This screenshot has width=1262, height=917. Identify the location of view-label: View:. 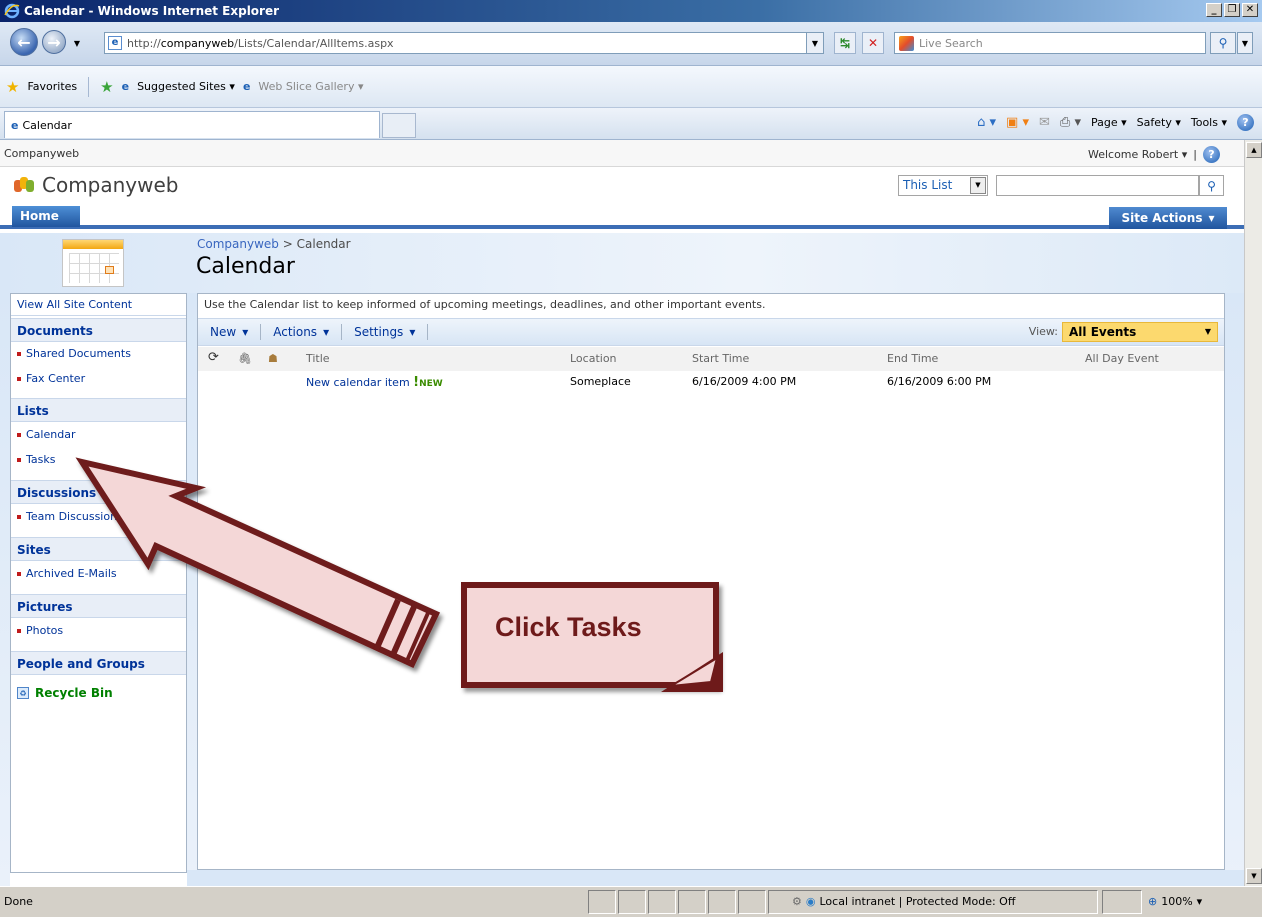
(1043, 331).